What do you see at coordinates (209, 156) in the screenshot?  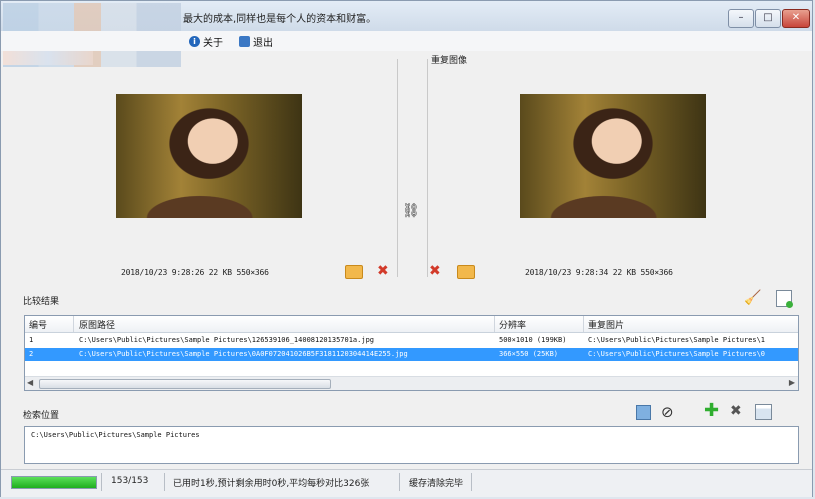 I see `original-image-preview` at bounding box center [209, 156].